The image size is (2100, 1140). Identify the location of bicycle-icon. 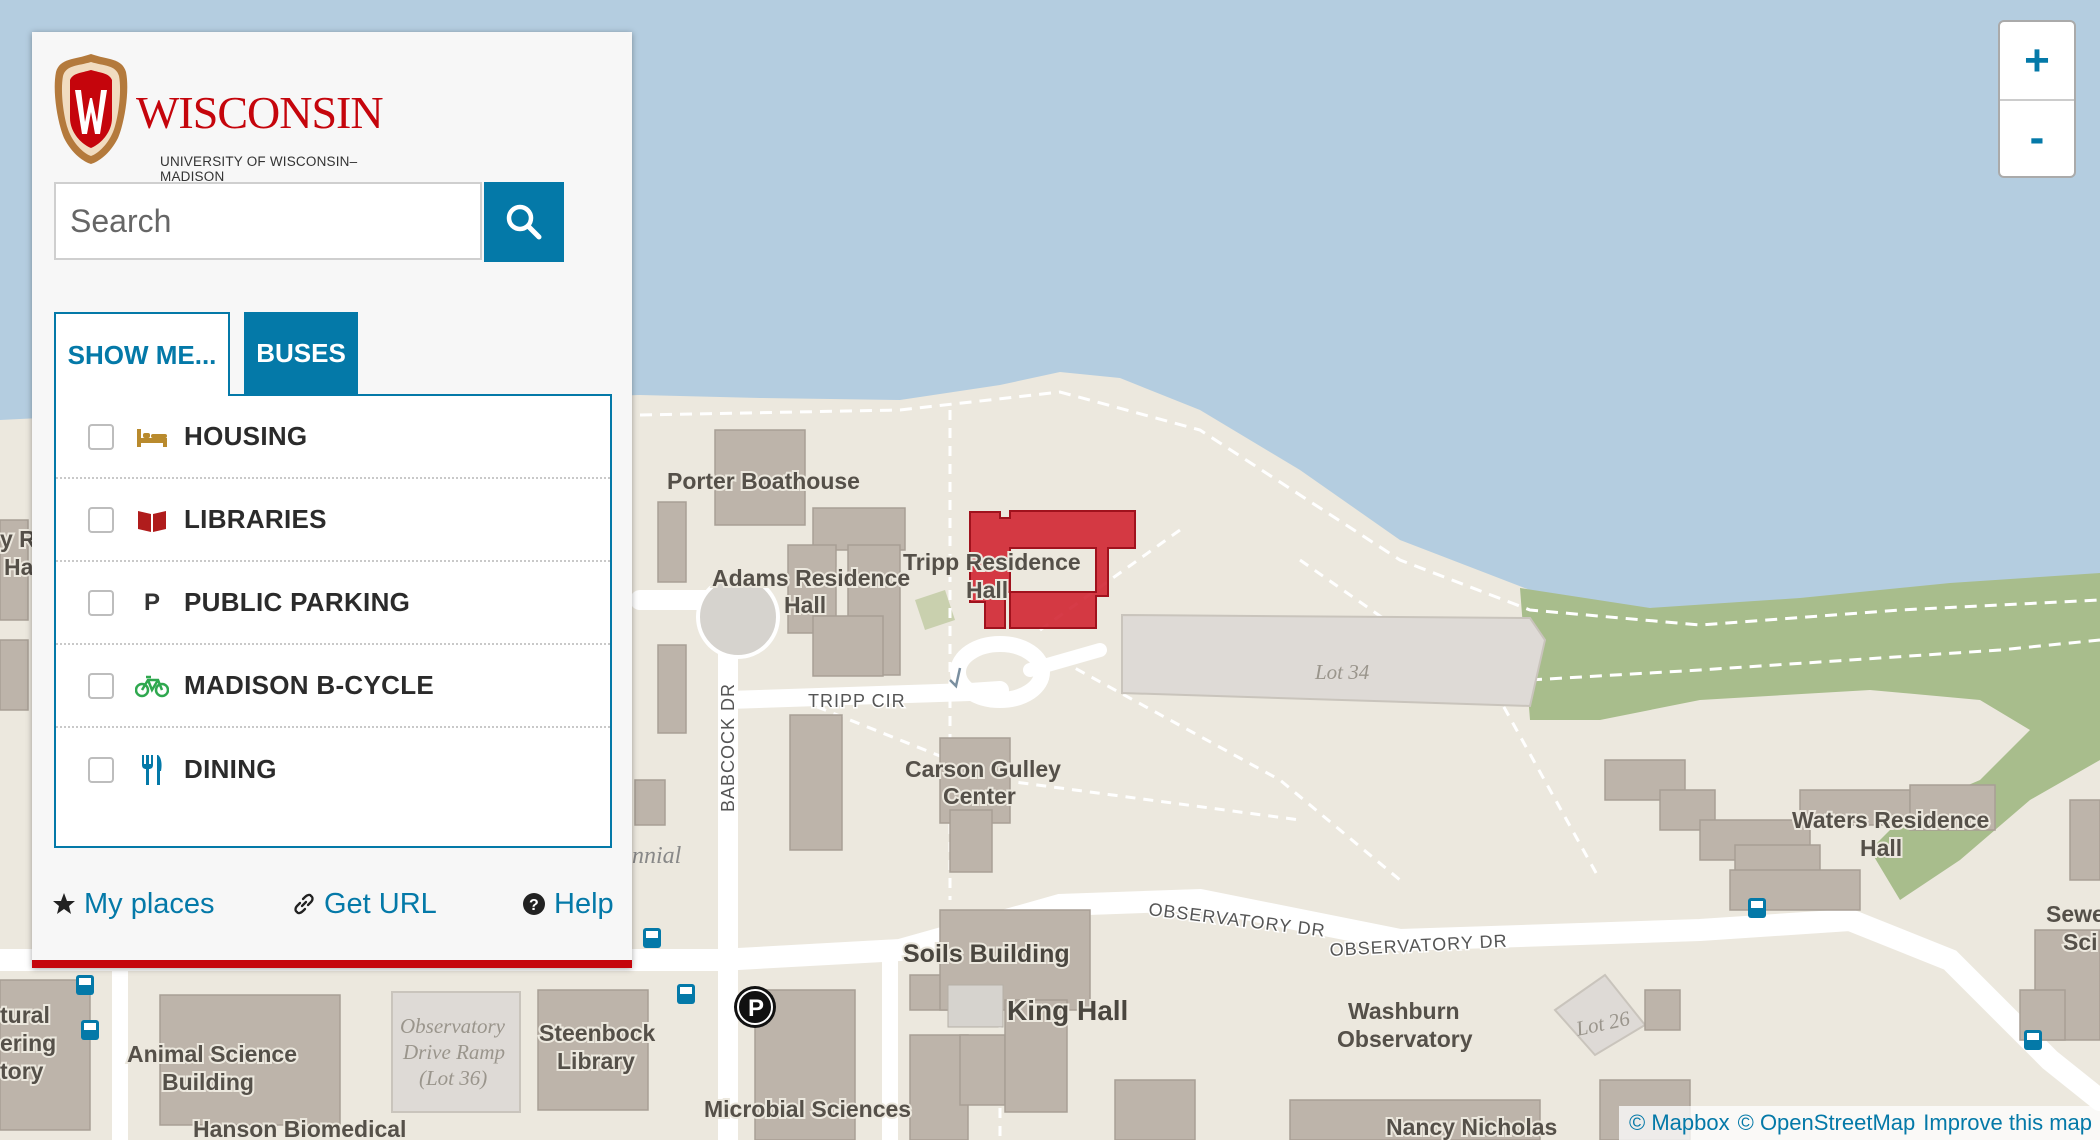
(152, 686).